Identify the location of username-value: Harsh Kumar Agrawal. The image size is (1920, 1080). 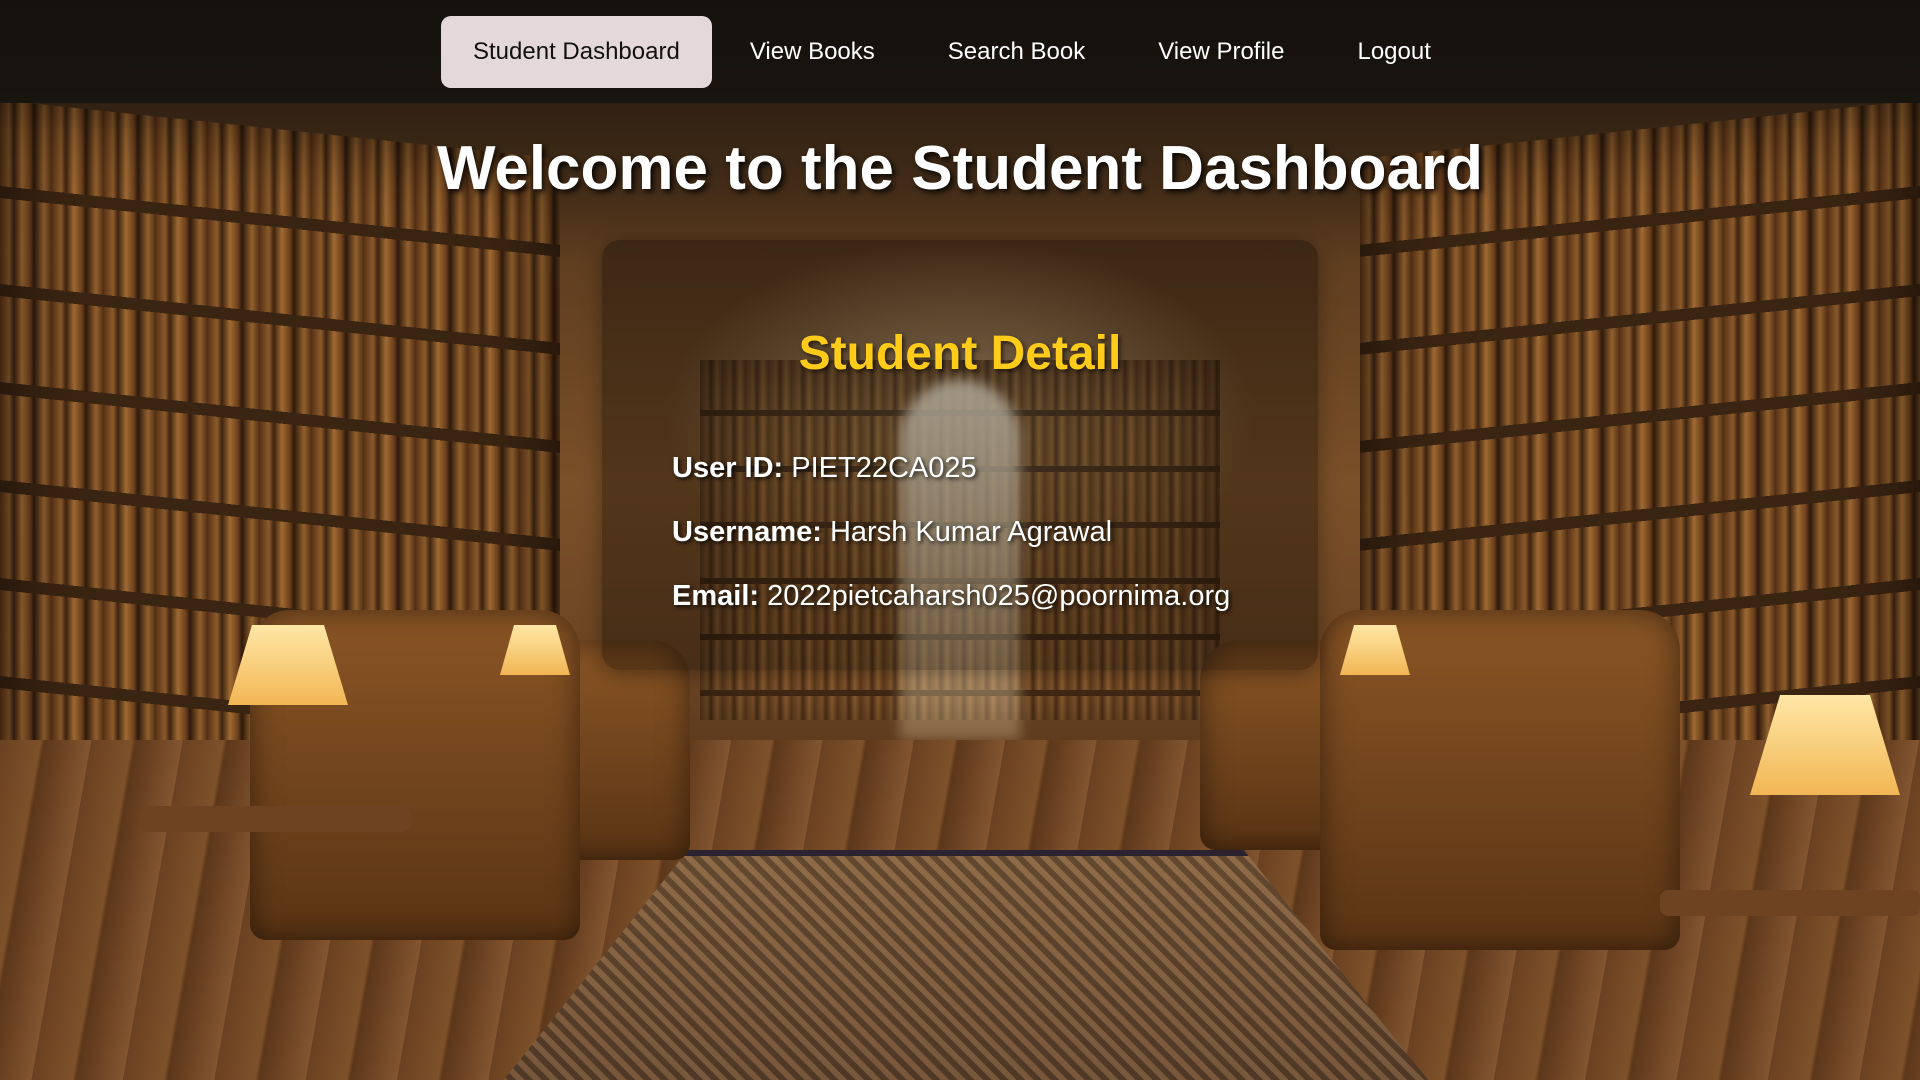
(971, 532).